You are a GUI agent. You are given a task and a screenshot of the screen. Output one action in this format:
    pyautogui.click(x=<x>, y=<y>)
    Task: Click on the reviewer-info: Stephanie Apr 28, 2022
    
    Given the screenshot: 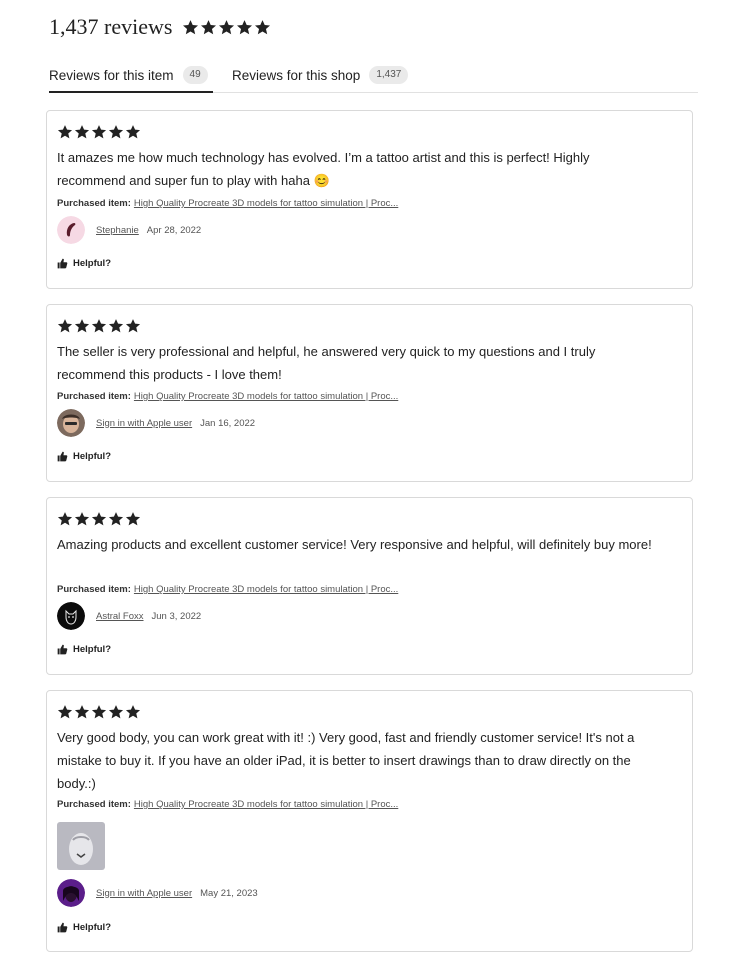 What is the action you would take?
    pyautogui.click(x=129, y=230)
    